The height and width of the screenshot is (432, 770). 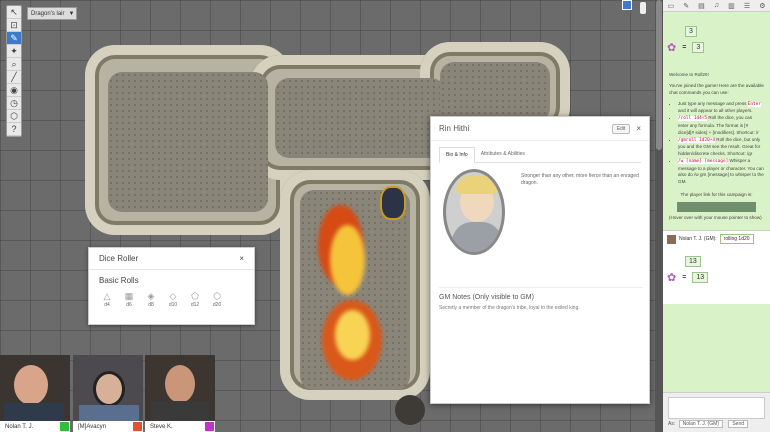 What do you see at coordinates (627, 5) in the screenshot?
I see `map-action-button` at bounding box center [627, 5].